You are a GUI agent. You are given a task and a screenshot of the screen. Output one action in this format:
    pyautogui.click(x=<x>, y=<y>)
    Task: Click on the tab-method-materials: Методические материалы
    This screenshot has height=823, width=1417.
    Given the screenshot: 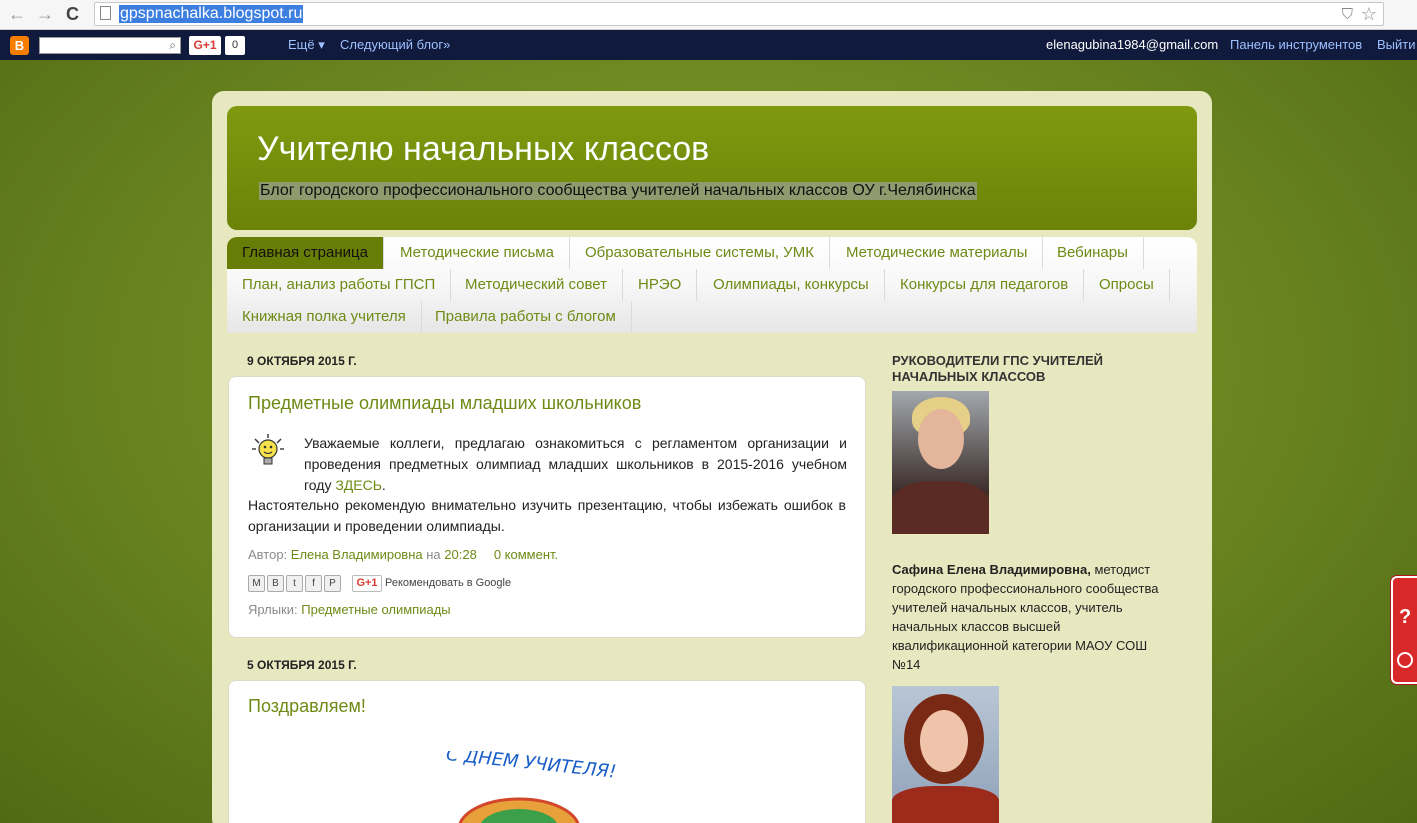 What is the action you would take?
    pyautogui.click(x=937, y=253)
    